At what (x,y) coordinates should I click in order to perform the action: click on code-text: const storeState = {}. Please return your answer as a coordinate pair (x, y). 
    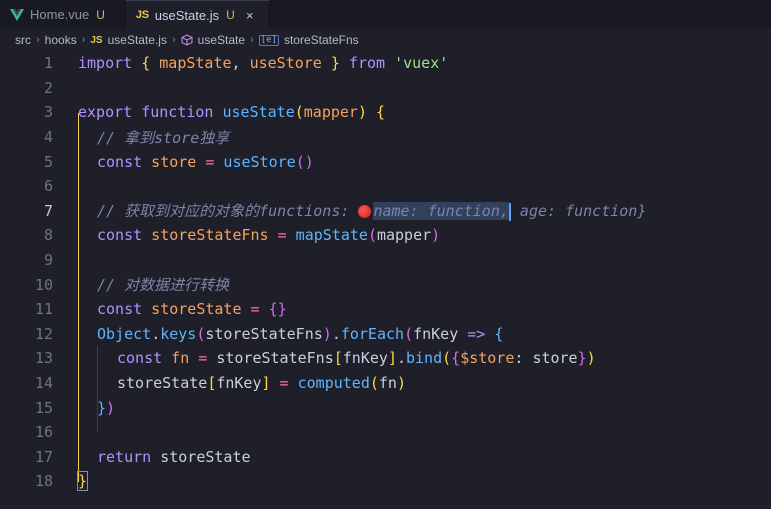
    Looking at the image, I should click on (192, 309).